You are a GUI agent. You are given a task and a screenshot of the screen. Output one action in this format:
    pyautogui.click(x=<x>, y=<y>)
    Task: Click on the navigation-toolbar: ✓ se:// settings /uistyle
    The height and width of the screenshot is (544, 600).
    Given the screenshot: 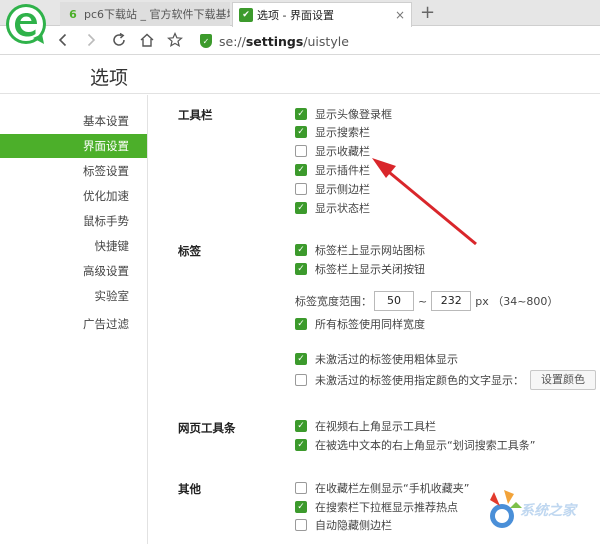 What is the action you would take?
    pyautogui.click(x=300, y=41)
    